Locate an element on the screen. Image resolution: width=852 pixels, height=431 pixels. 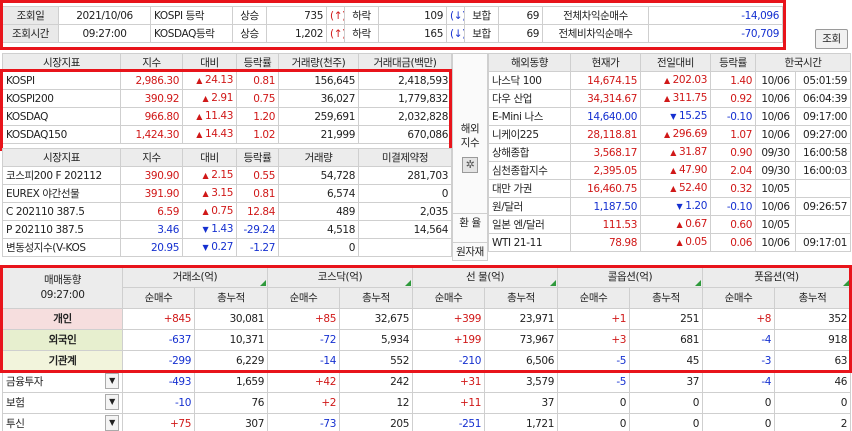
cumulative-value: 12 is located at coordinates (376, 403).